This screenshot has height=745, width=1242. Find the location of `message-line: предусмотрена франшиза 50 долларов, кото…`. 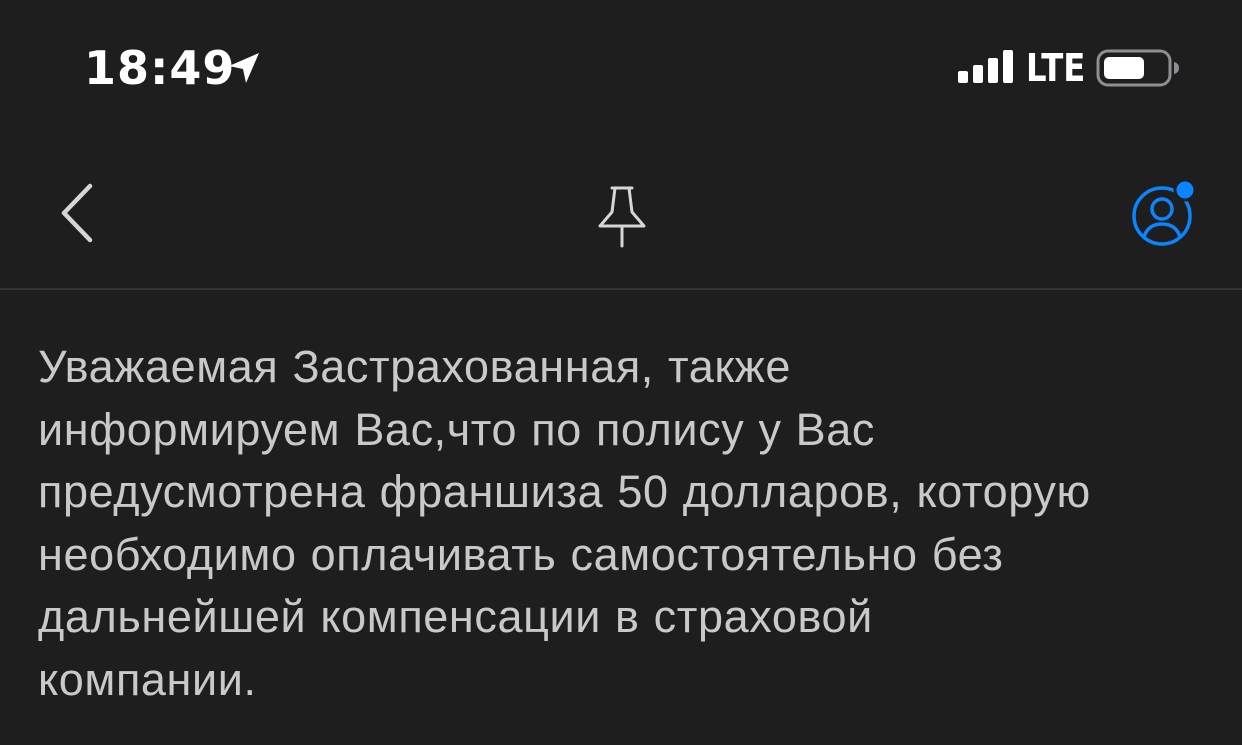

message-line: предусмотрена франшиза 50 долларов, кото… is located at coordinates (564, 491).